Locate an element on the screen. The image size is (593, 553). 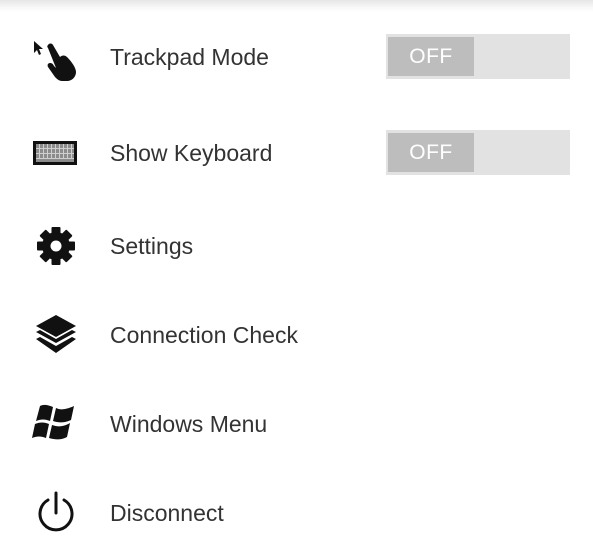
layers-icon is located at coordinates (56, 335).